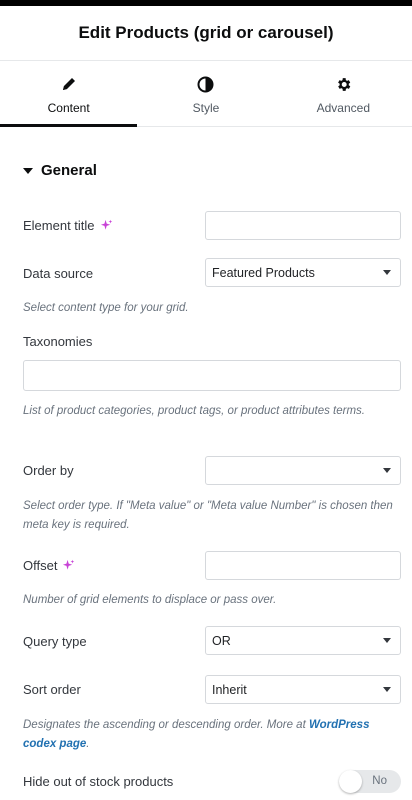  Describe the element at coordinates (221, 640) in the screenshot. I see `query-type-value: OR` at that location.